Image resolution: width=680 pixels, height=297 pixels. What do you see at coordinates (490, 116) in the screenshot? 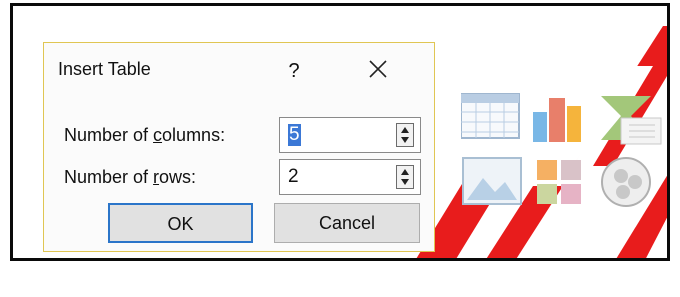
I see `table-icon` at bounding box center [490, 116].